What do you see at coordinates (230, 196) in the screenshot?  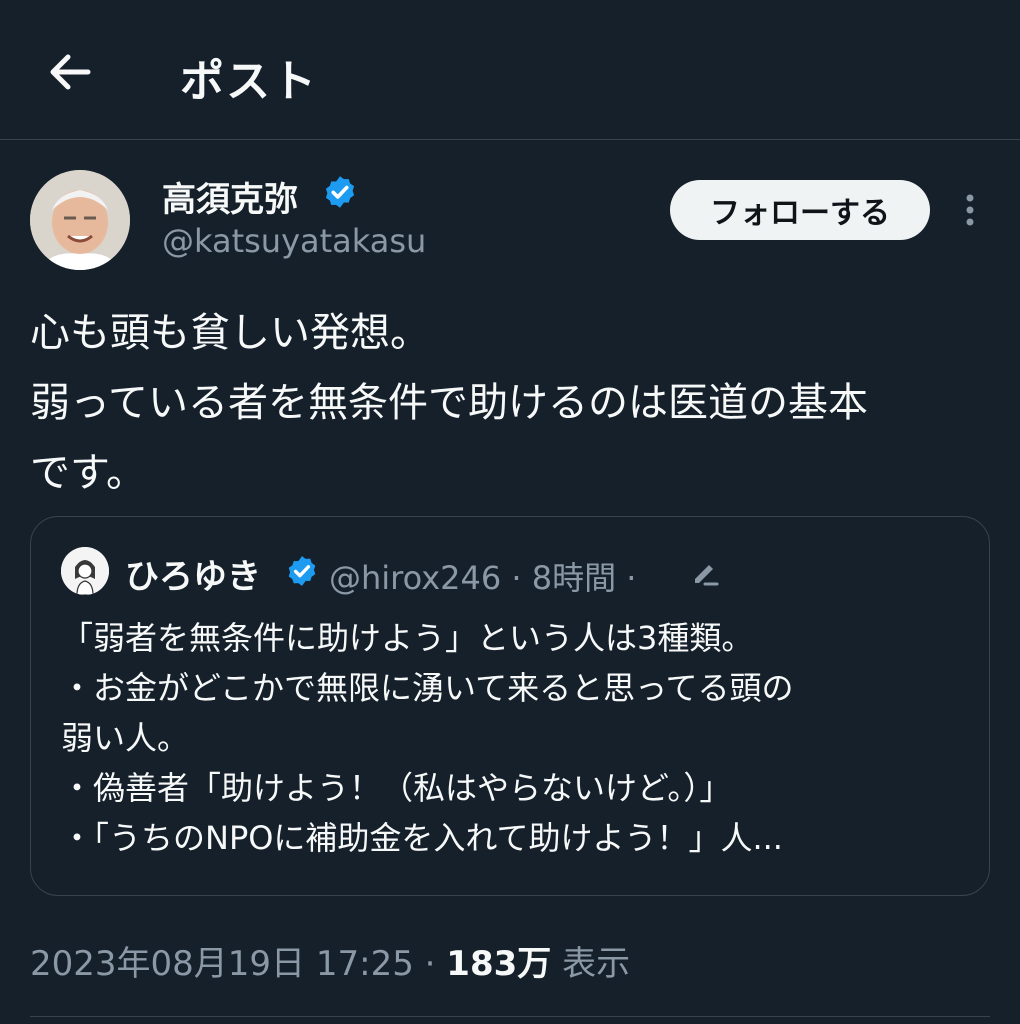 I see `author-name: 高須克弥` at bounding box center [230, 196].